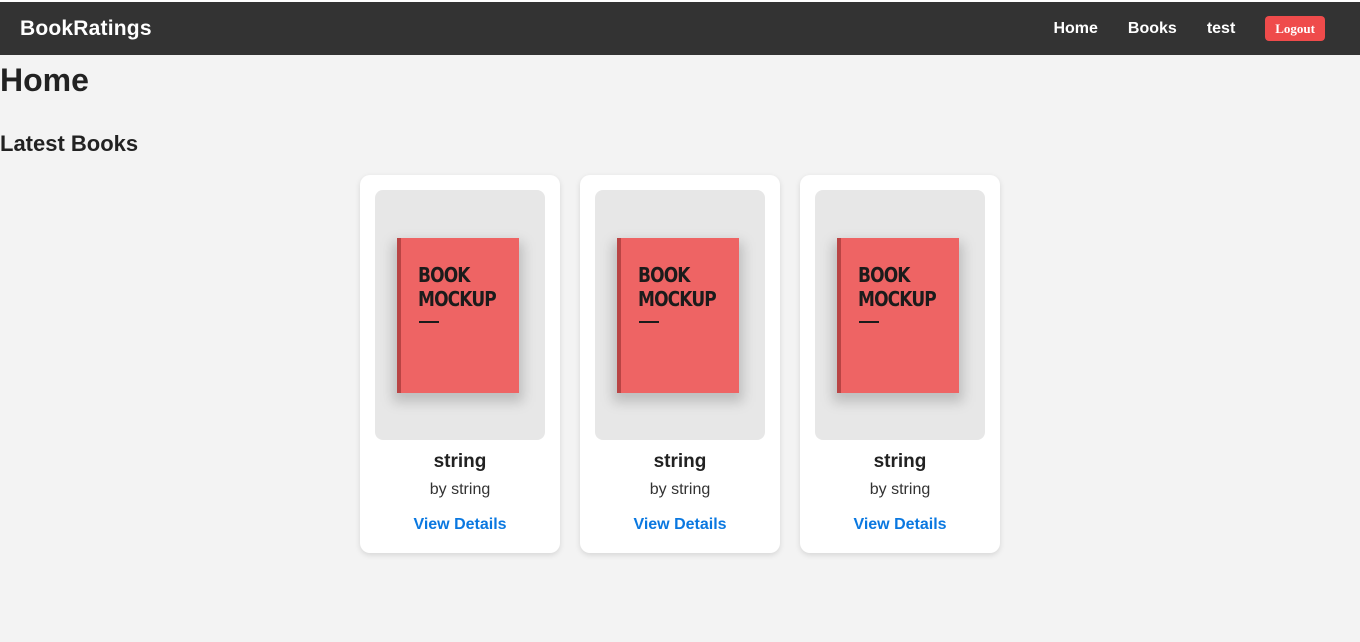 Image resolution: width=1360 pixels, height=642 pixels. What do you see at coordinates (1189, 28) in the screenshot?
I see `nav-links: Home Books test Logout` at bounding box center [1189, 28].